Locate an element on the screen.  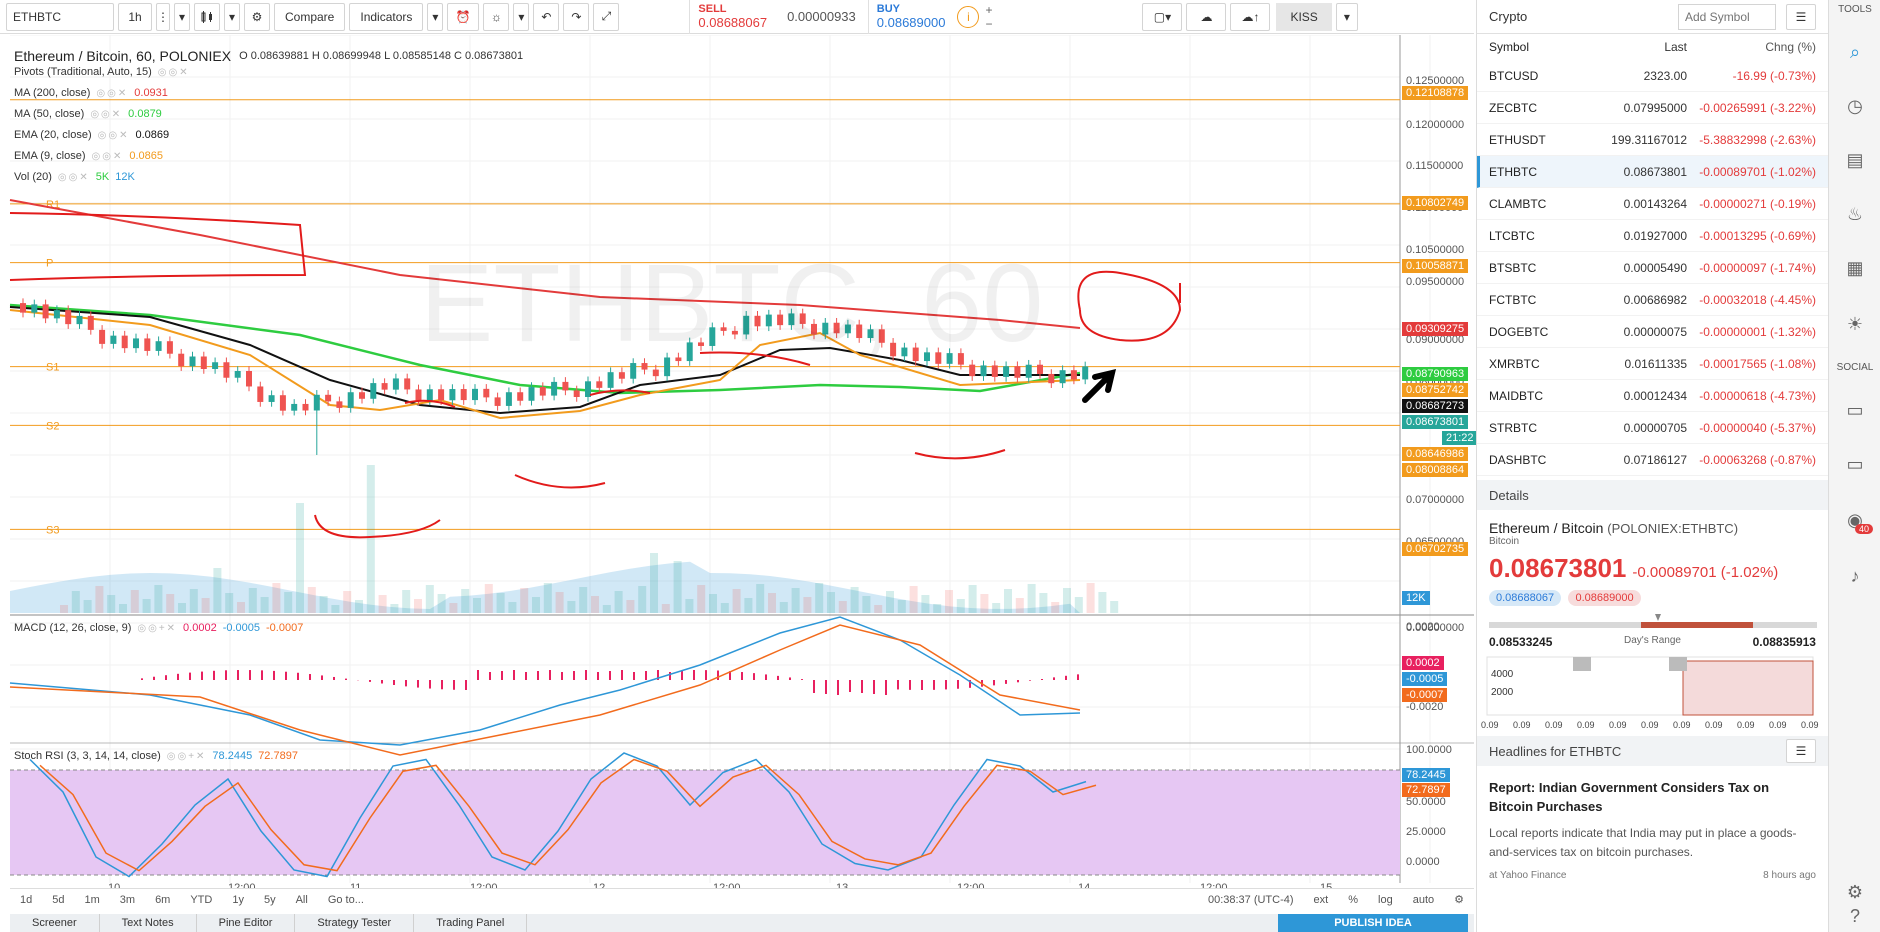
bottom-tab: Text Notes is located at coordinates (148, 923).